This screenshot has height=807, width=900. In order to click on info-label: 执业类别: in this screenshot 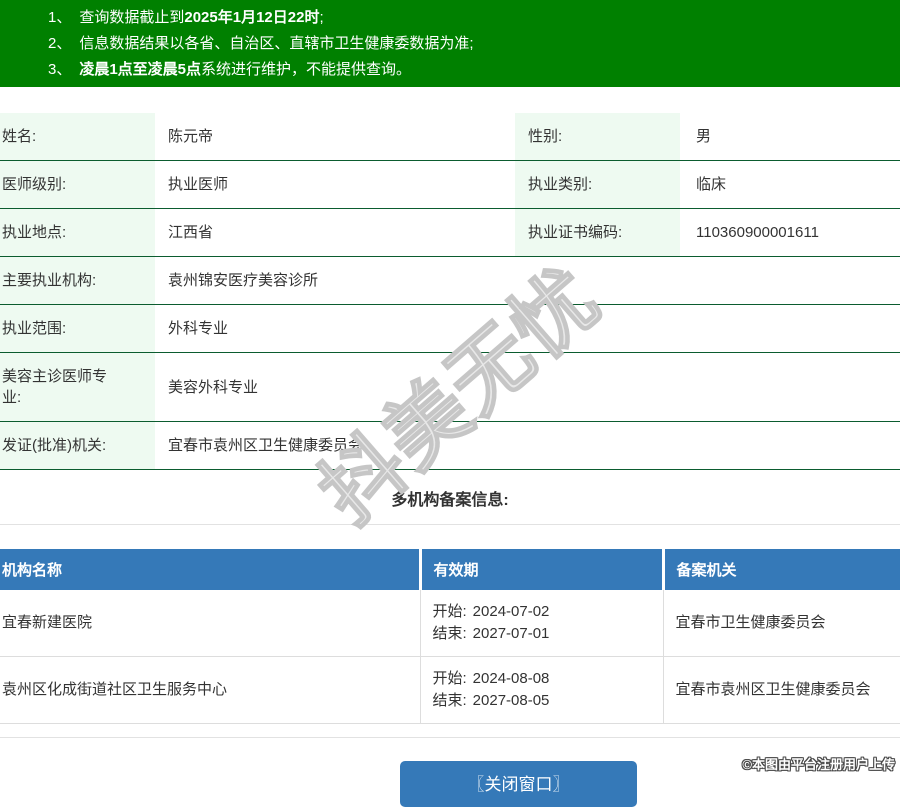, I will do `click(597, 184)`.